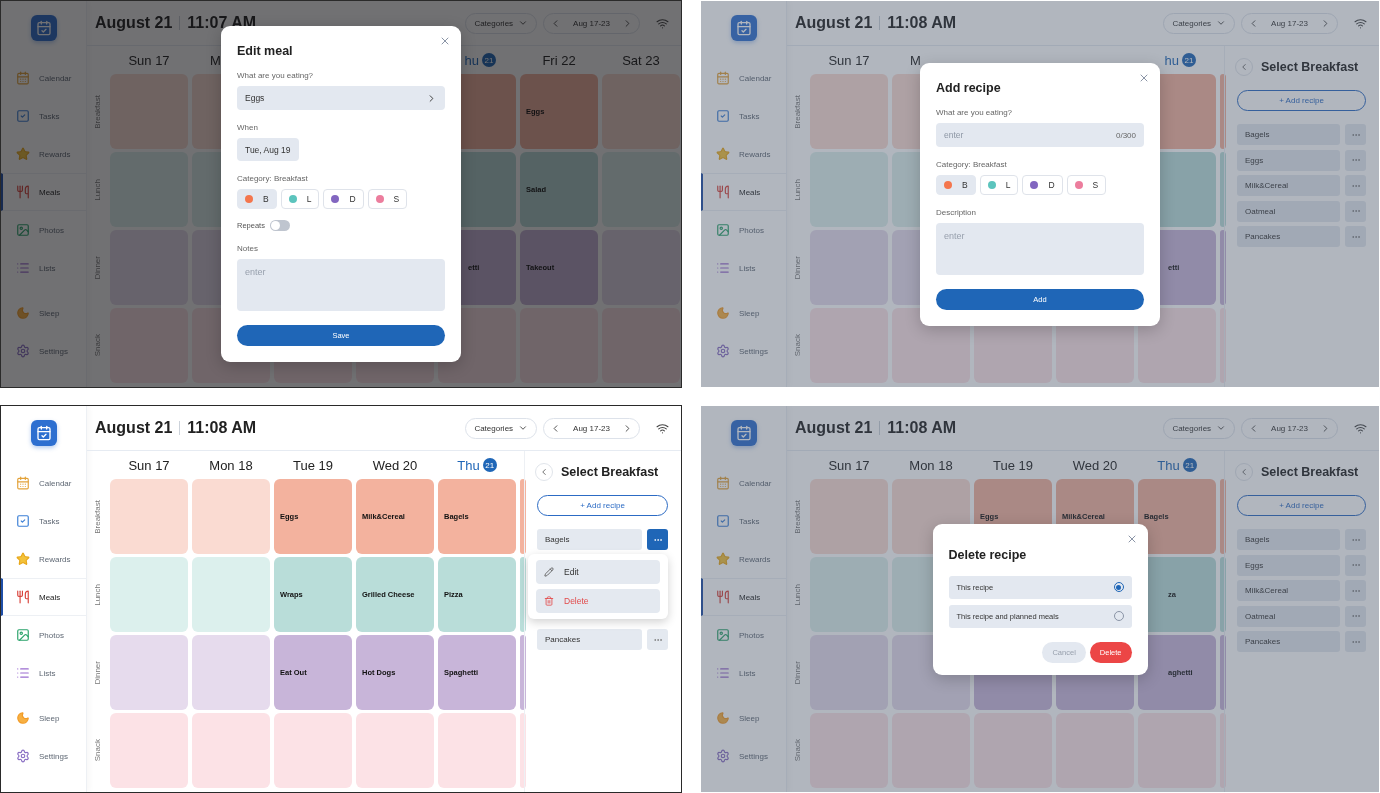 The image size is (1380, 793). What do you see at coordinates (559, 60) in the screenshot?
I see `day-header: Fri 22` at bounding box center [559, 60].